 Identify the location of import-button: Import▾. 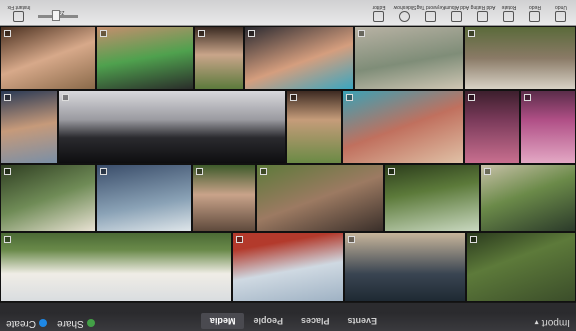
(552, 322).